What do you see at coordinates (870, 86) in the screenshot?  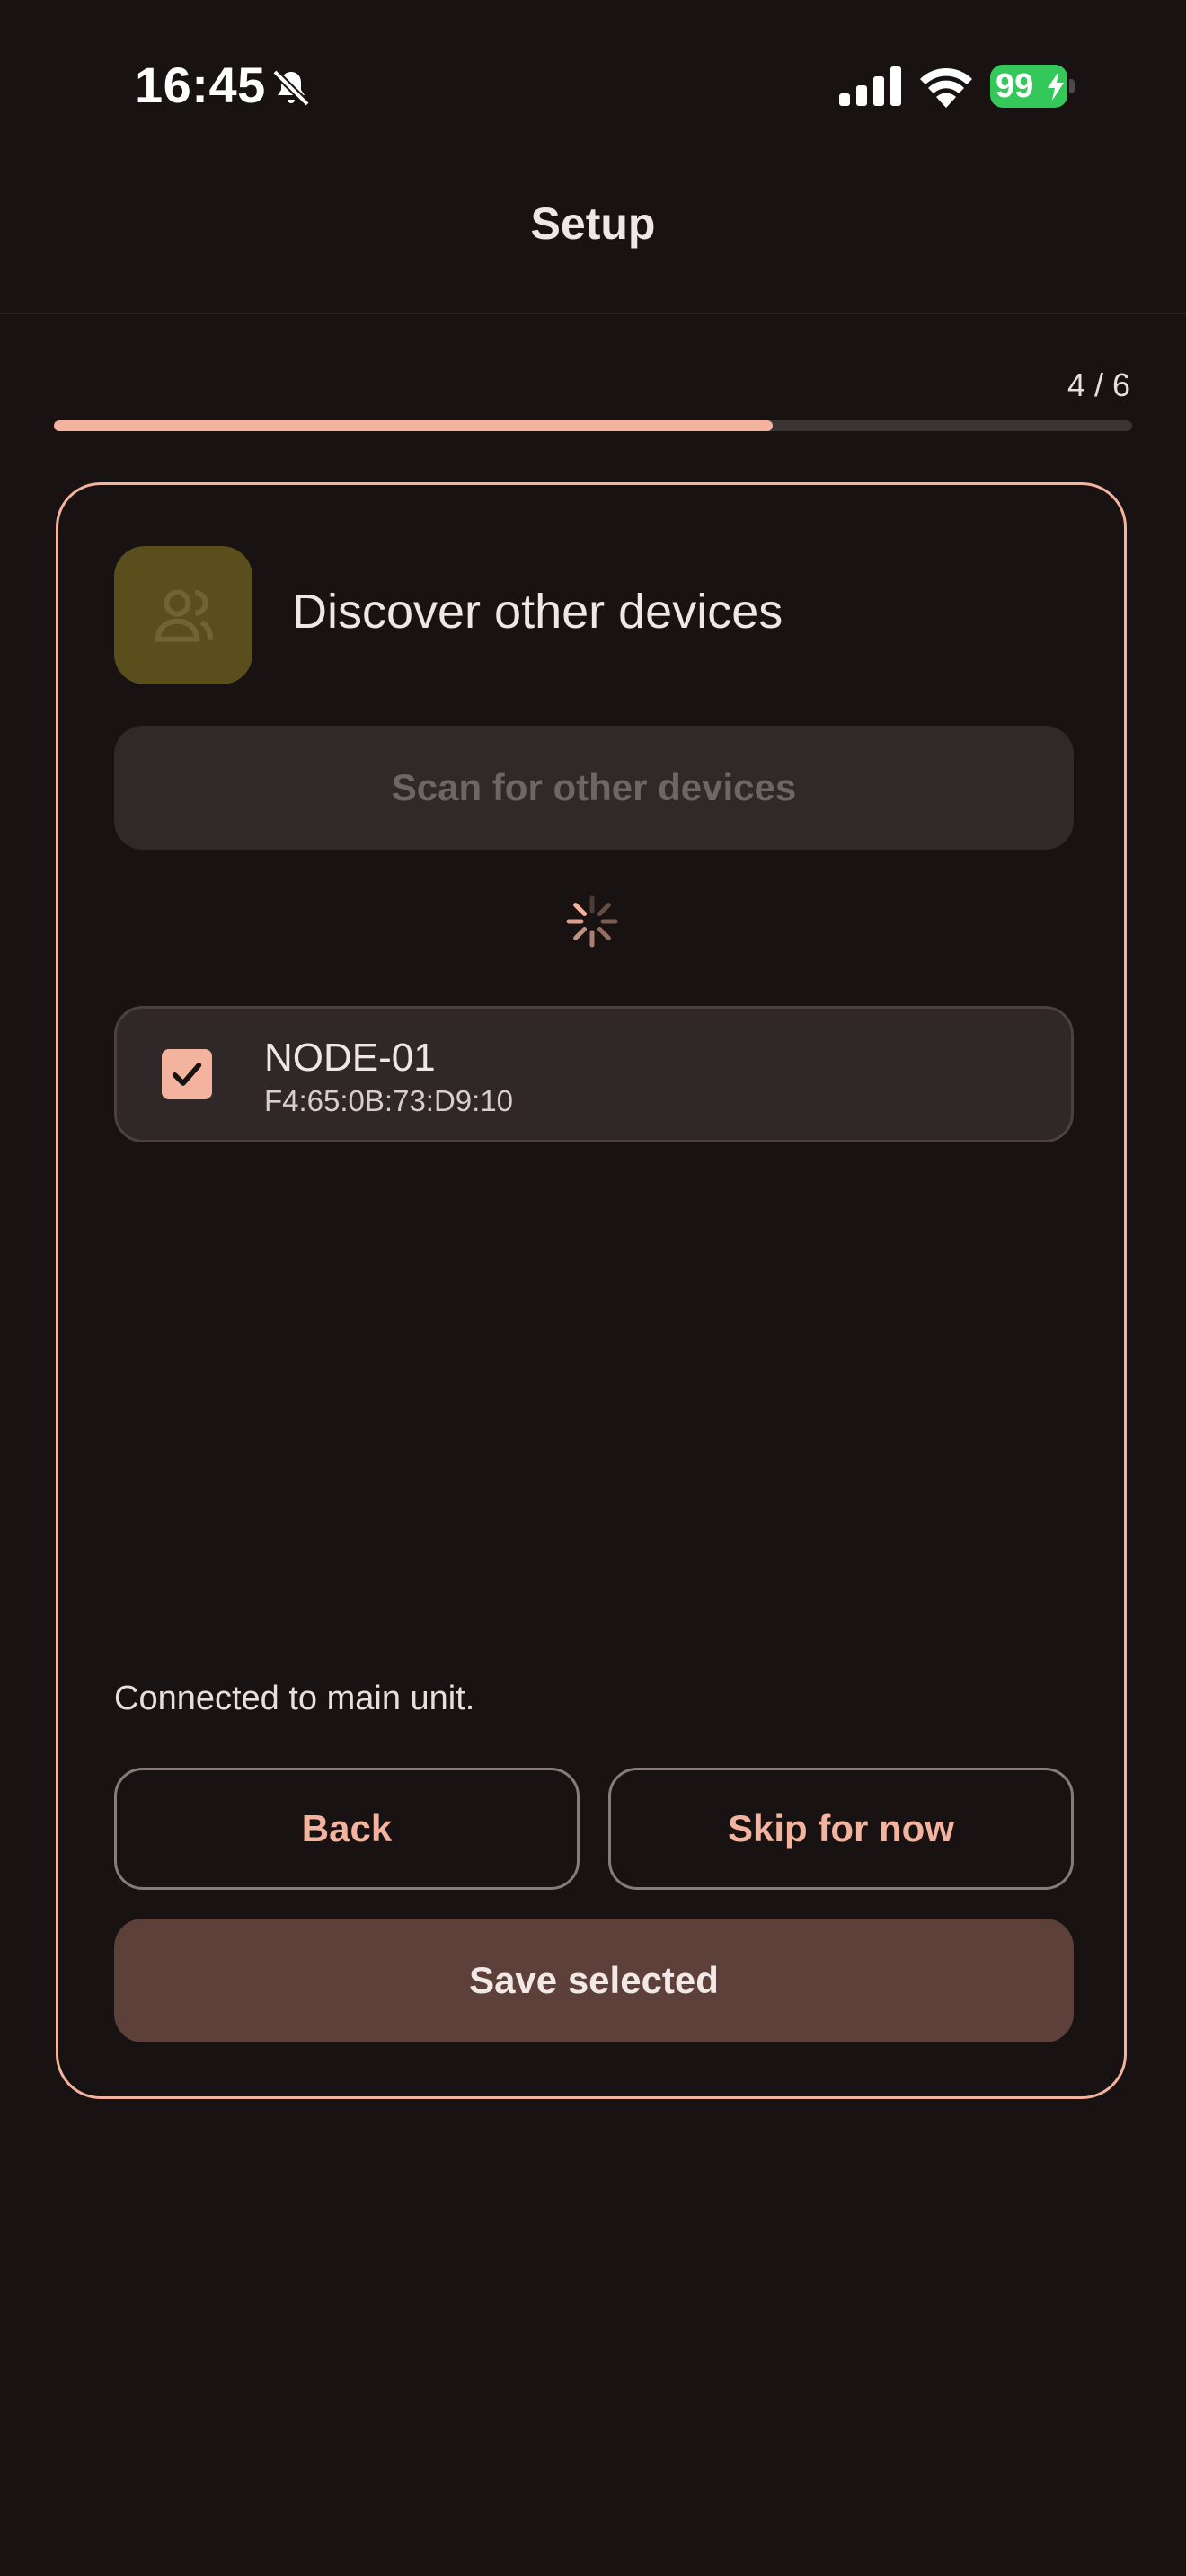 I see `cellular-signal-icon` at bounding box center [870, 86].